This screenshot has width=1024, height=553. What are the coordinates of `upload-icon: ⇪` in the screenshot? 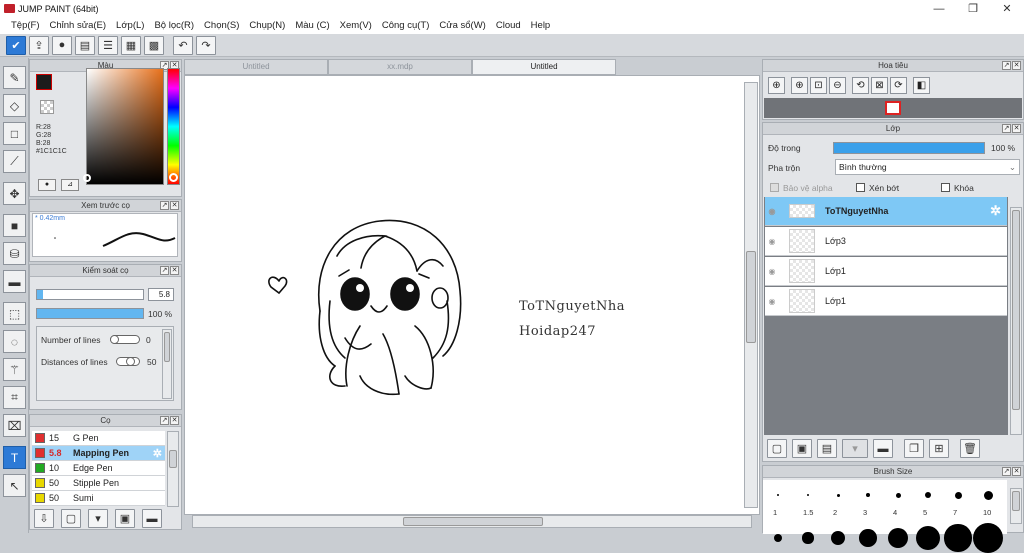 It's located at (39, 45).